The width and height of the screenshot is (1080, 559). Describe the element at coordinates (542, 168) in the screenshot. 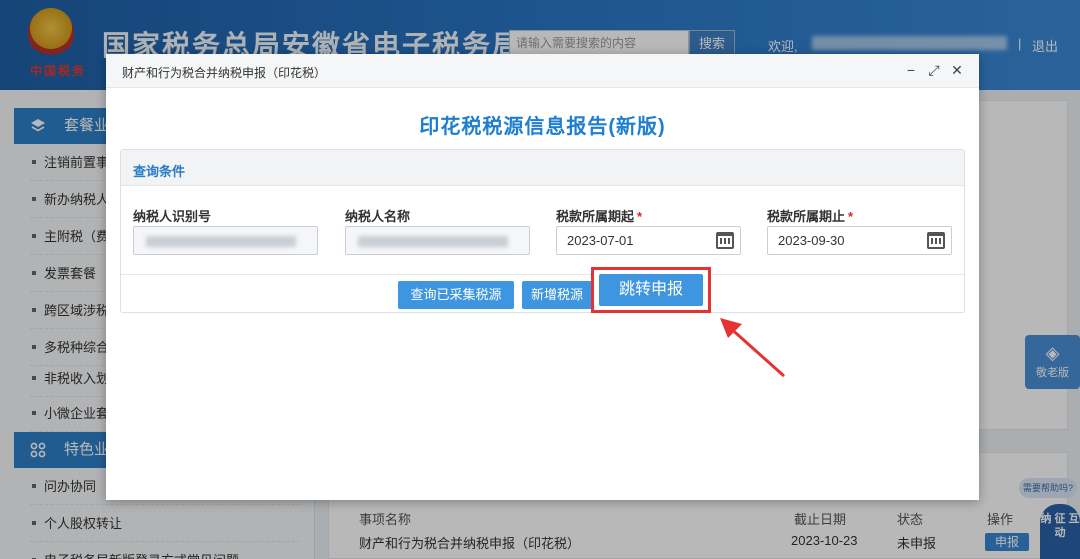

I see `query-panel-header: 查询条件` at that location.